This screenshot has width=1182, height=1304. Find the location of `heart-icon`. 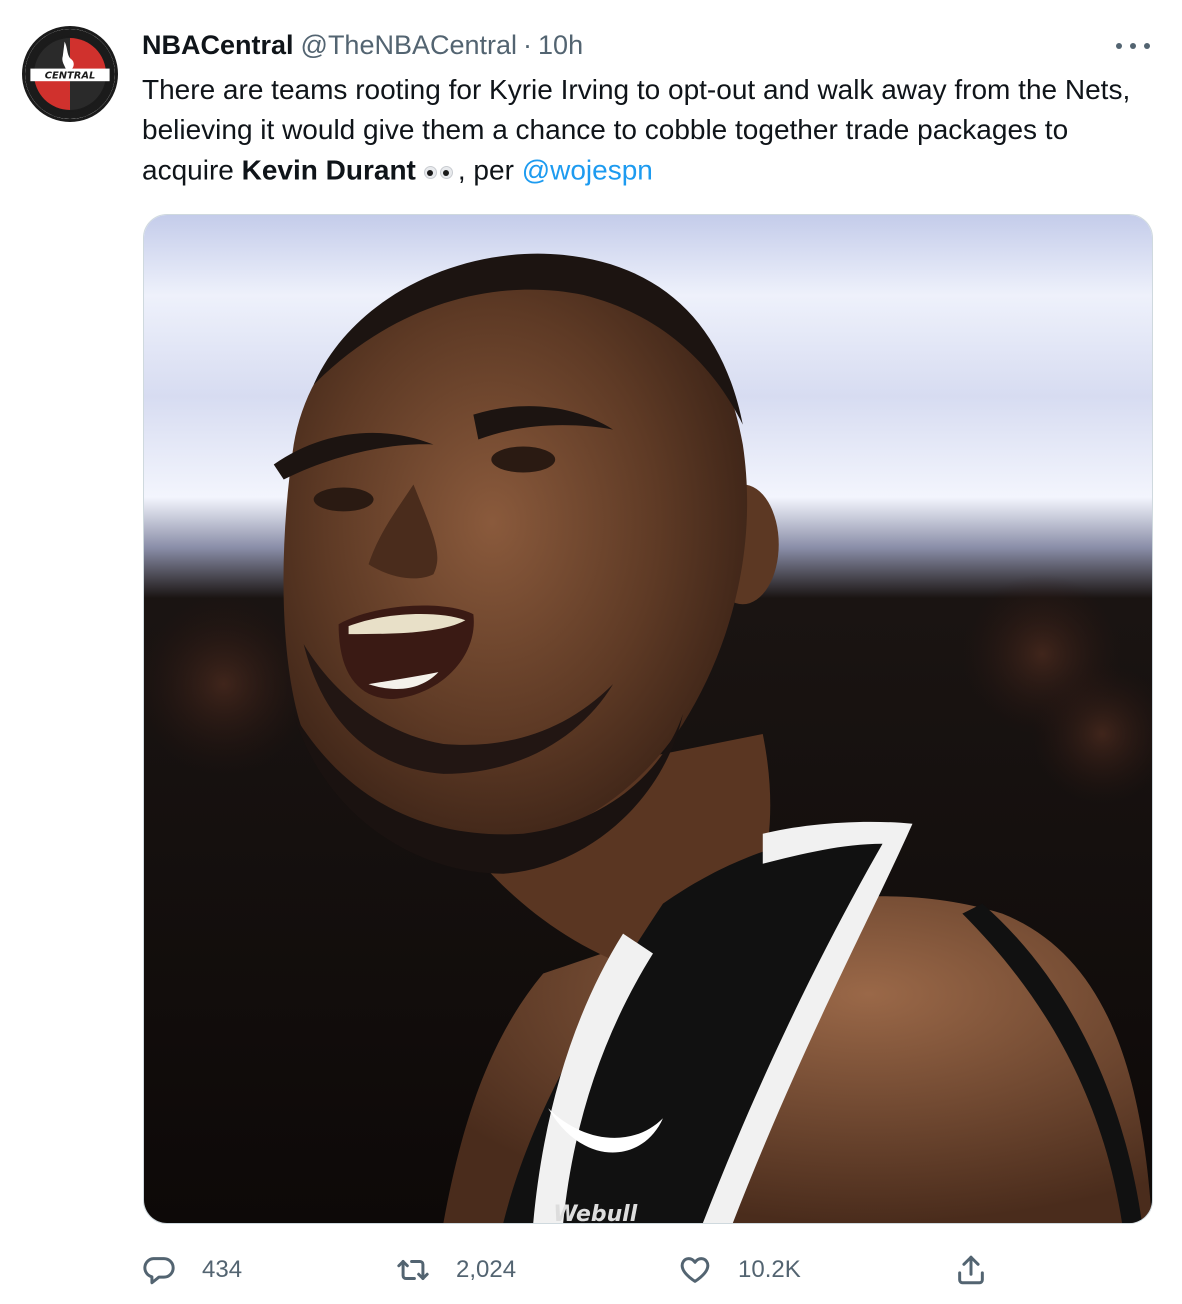

heart-icon is located at coordinates (695, 1270).